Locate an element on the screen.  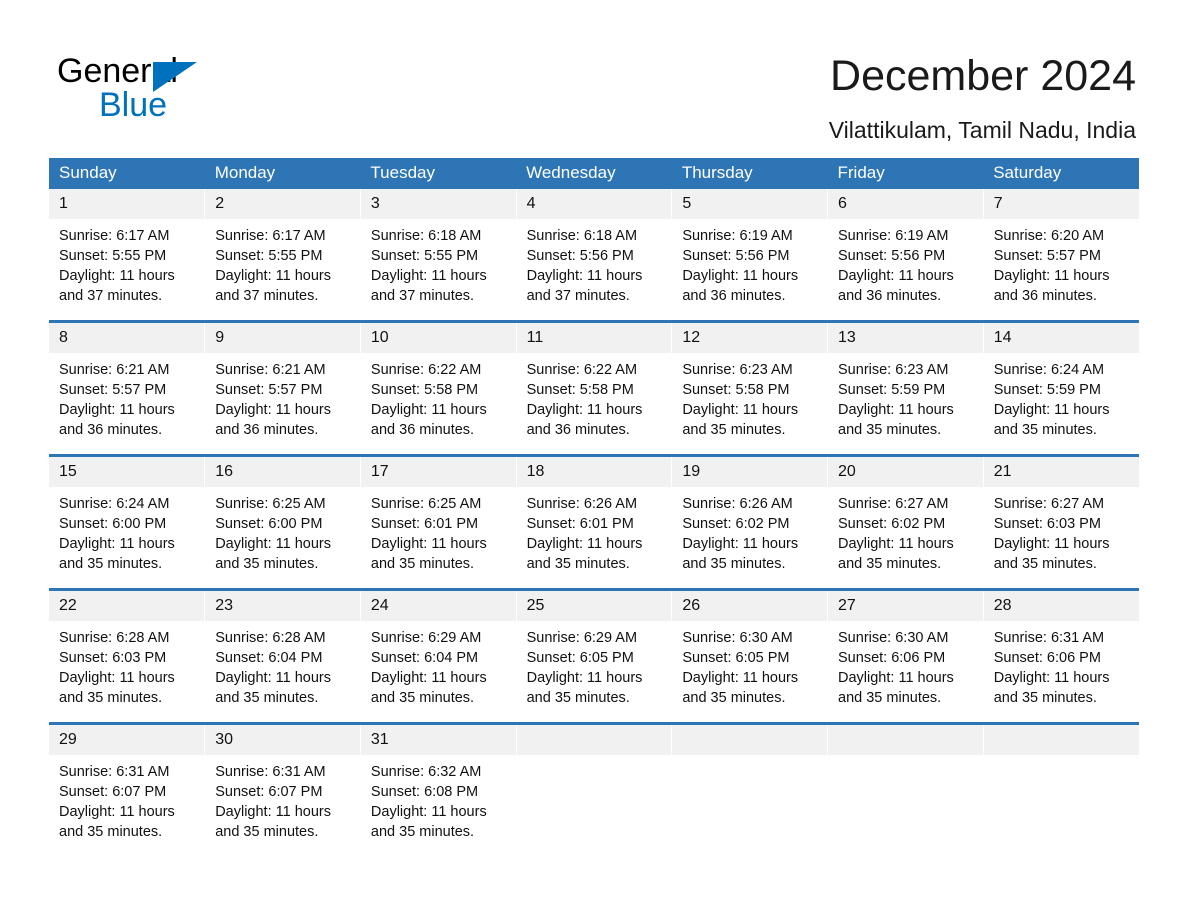
sunset-text: Sunset: 6:02 PM is located at coordinates (736, 524).